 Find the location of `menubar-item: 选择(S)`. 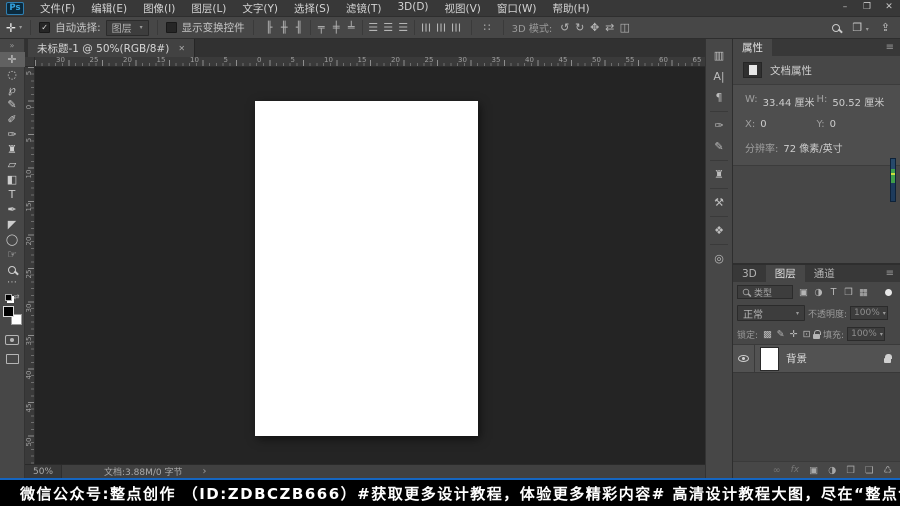

menubar-item: 选择(S) is located at coordinates (312, 8).